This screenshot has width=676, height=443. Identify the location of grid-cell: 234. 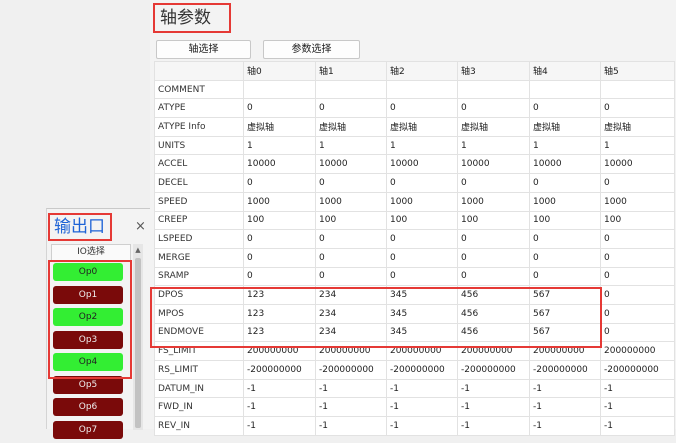
(351, 295).